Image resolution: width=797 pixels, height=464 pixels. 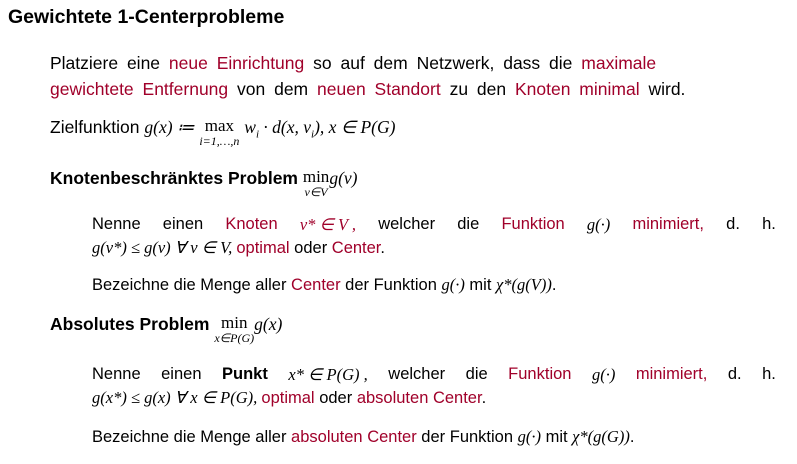 I want to click on objective-lhs: g(x) ≔, so click(x=169, y=127).